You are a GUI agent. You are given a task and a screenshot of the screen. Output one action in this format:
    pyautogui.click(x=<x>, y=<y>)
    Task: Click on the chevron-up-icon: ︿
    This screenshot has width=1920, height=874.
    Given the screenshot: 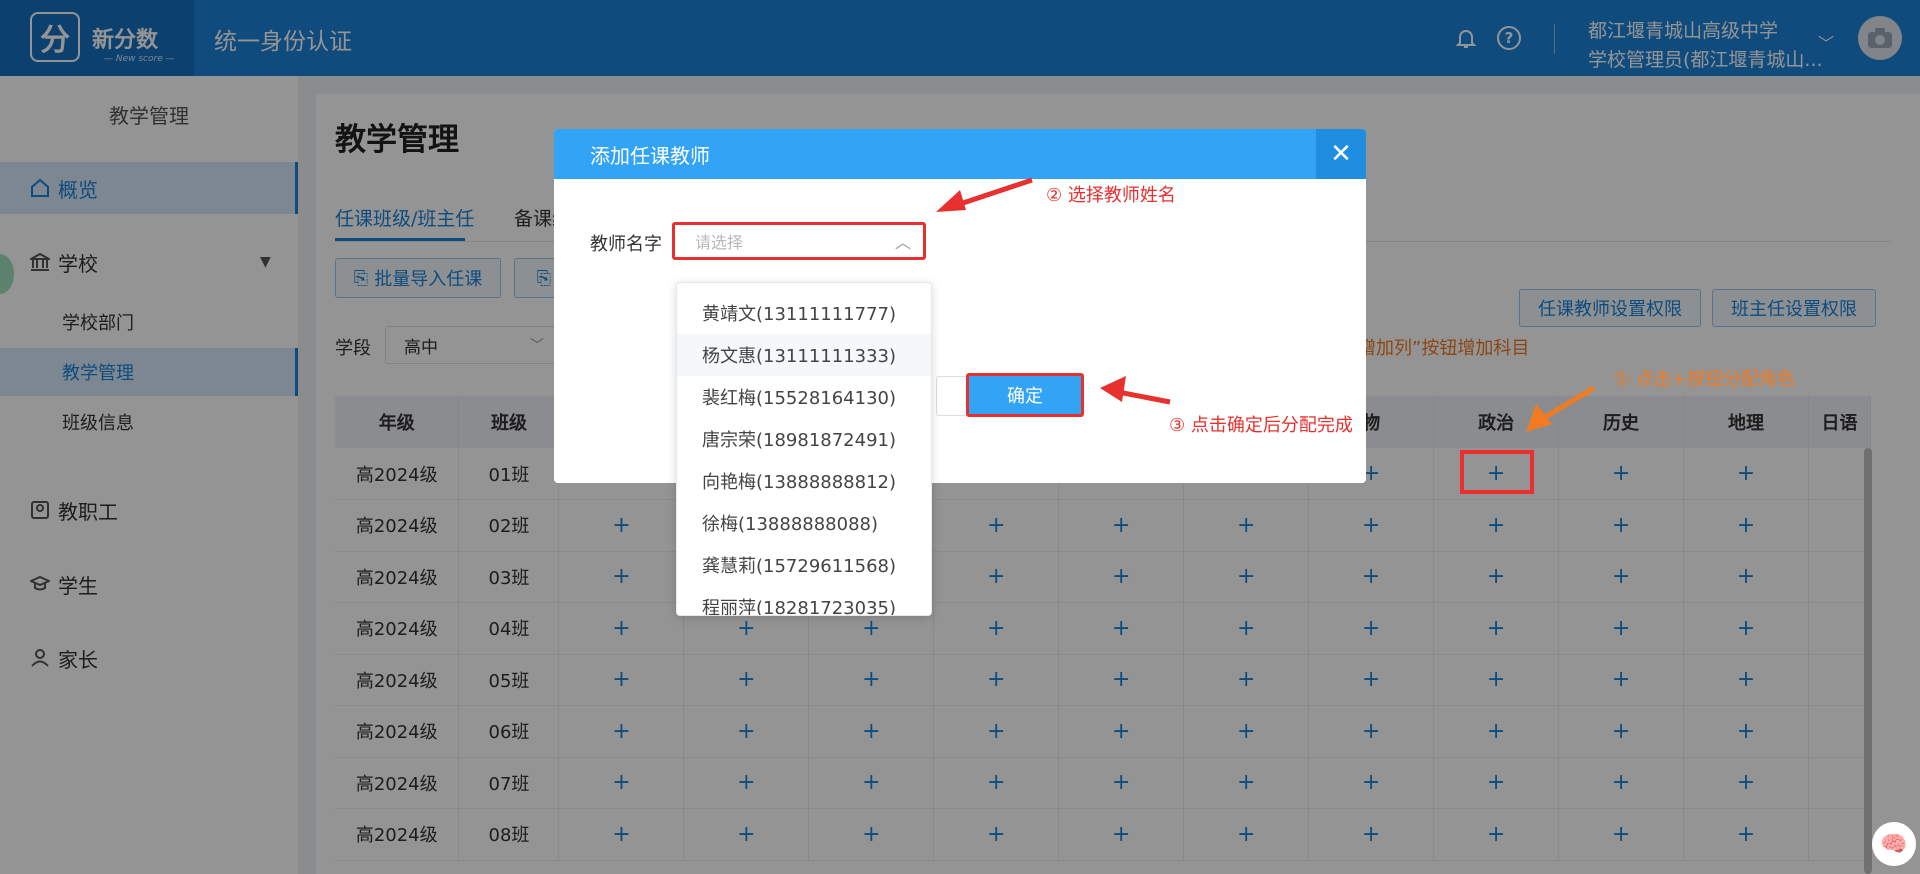 What is the action you would take?
    pyautogui.click(x=902, y=242)
    